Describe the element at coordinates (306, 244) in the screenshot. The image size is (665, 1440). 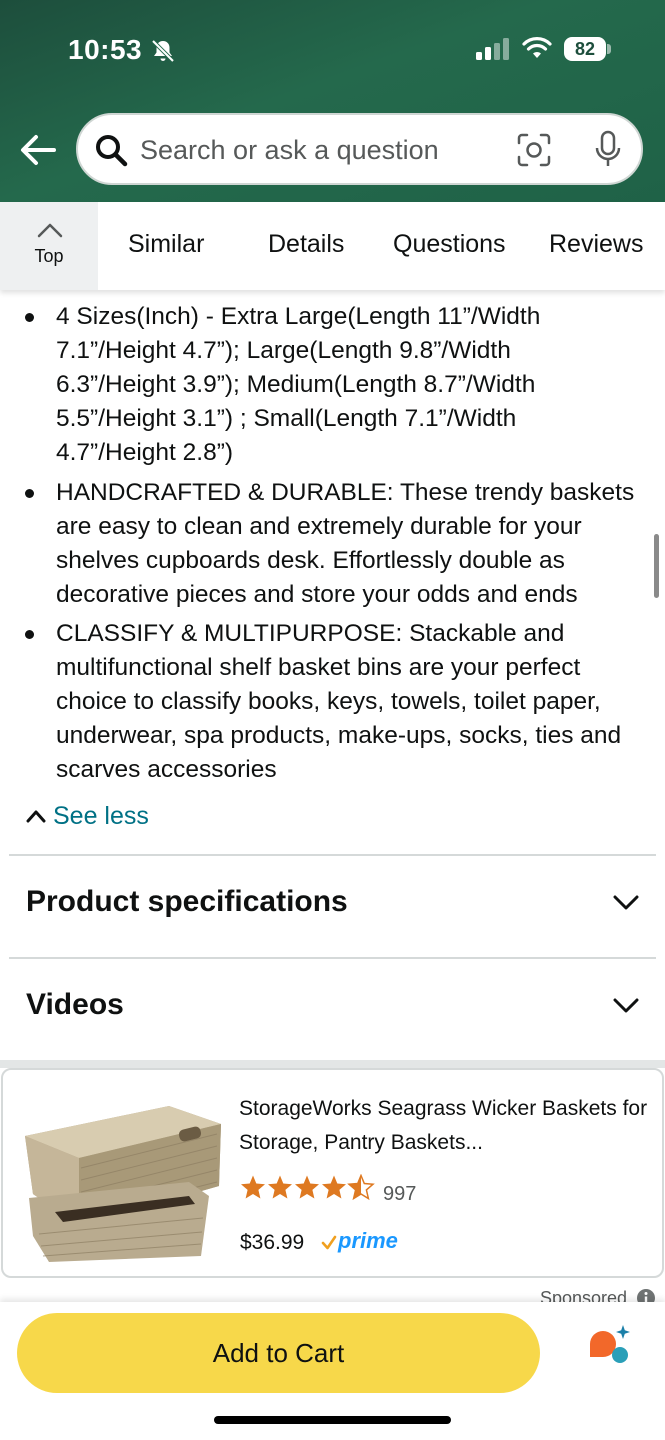
I see `tab-details: Details` at that location.